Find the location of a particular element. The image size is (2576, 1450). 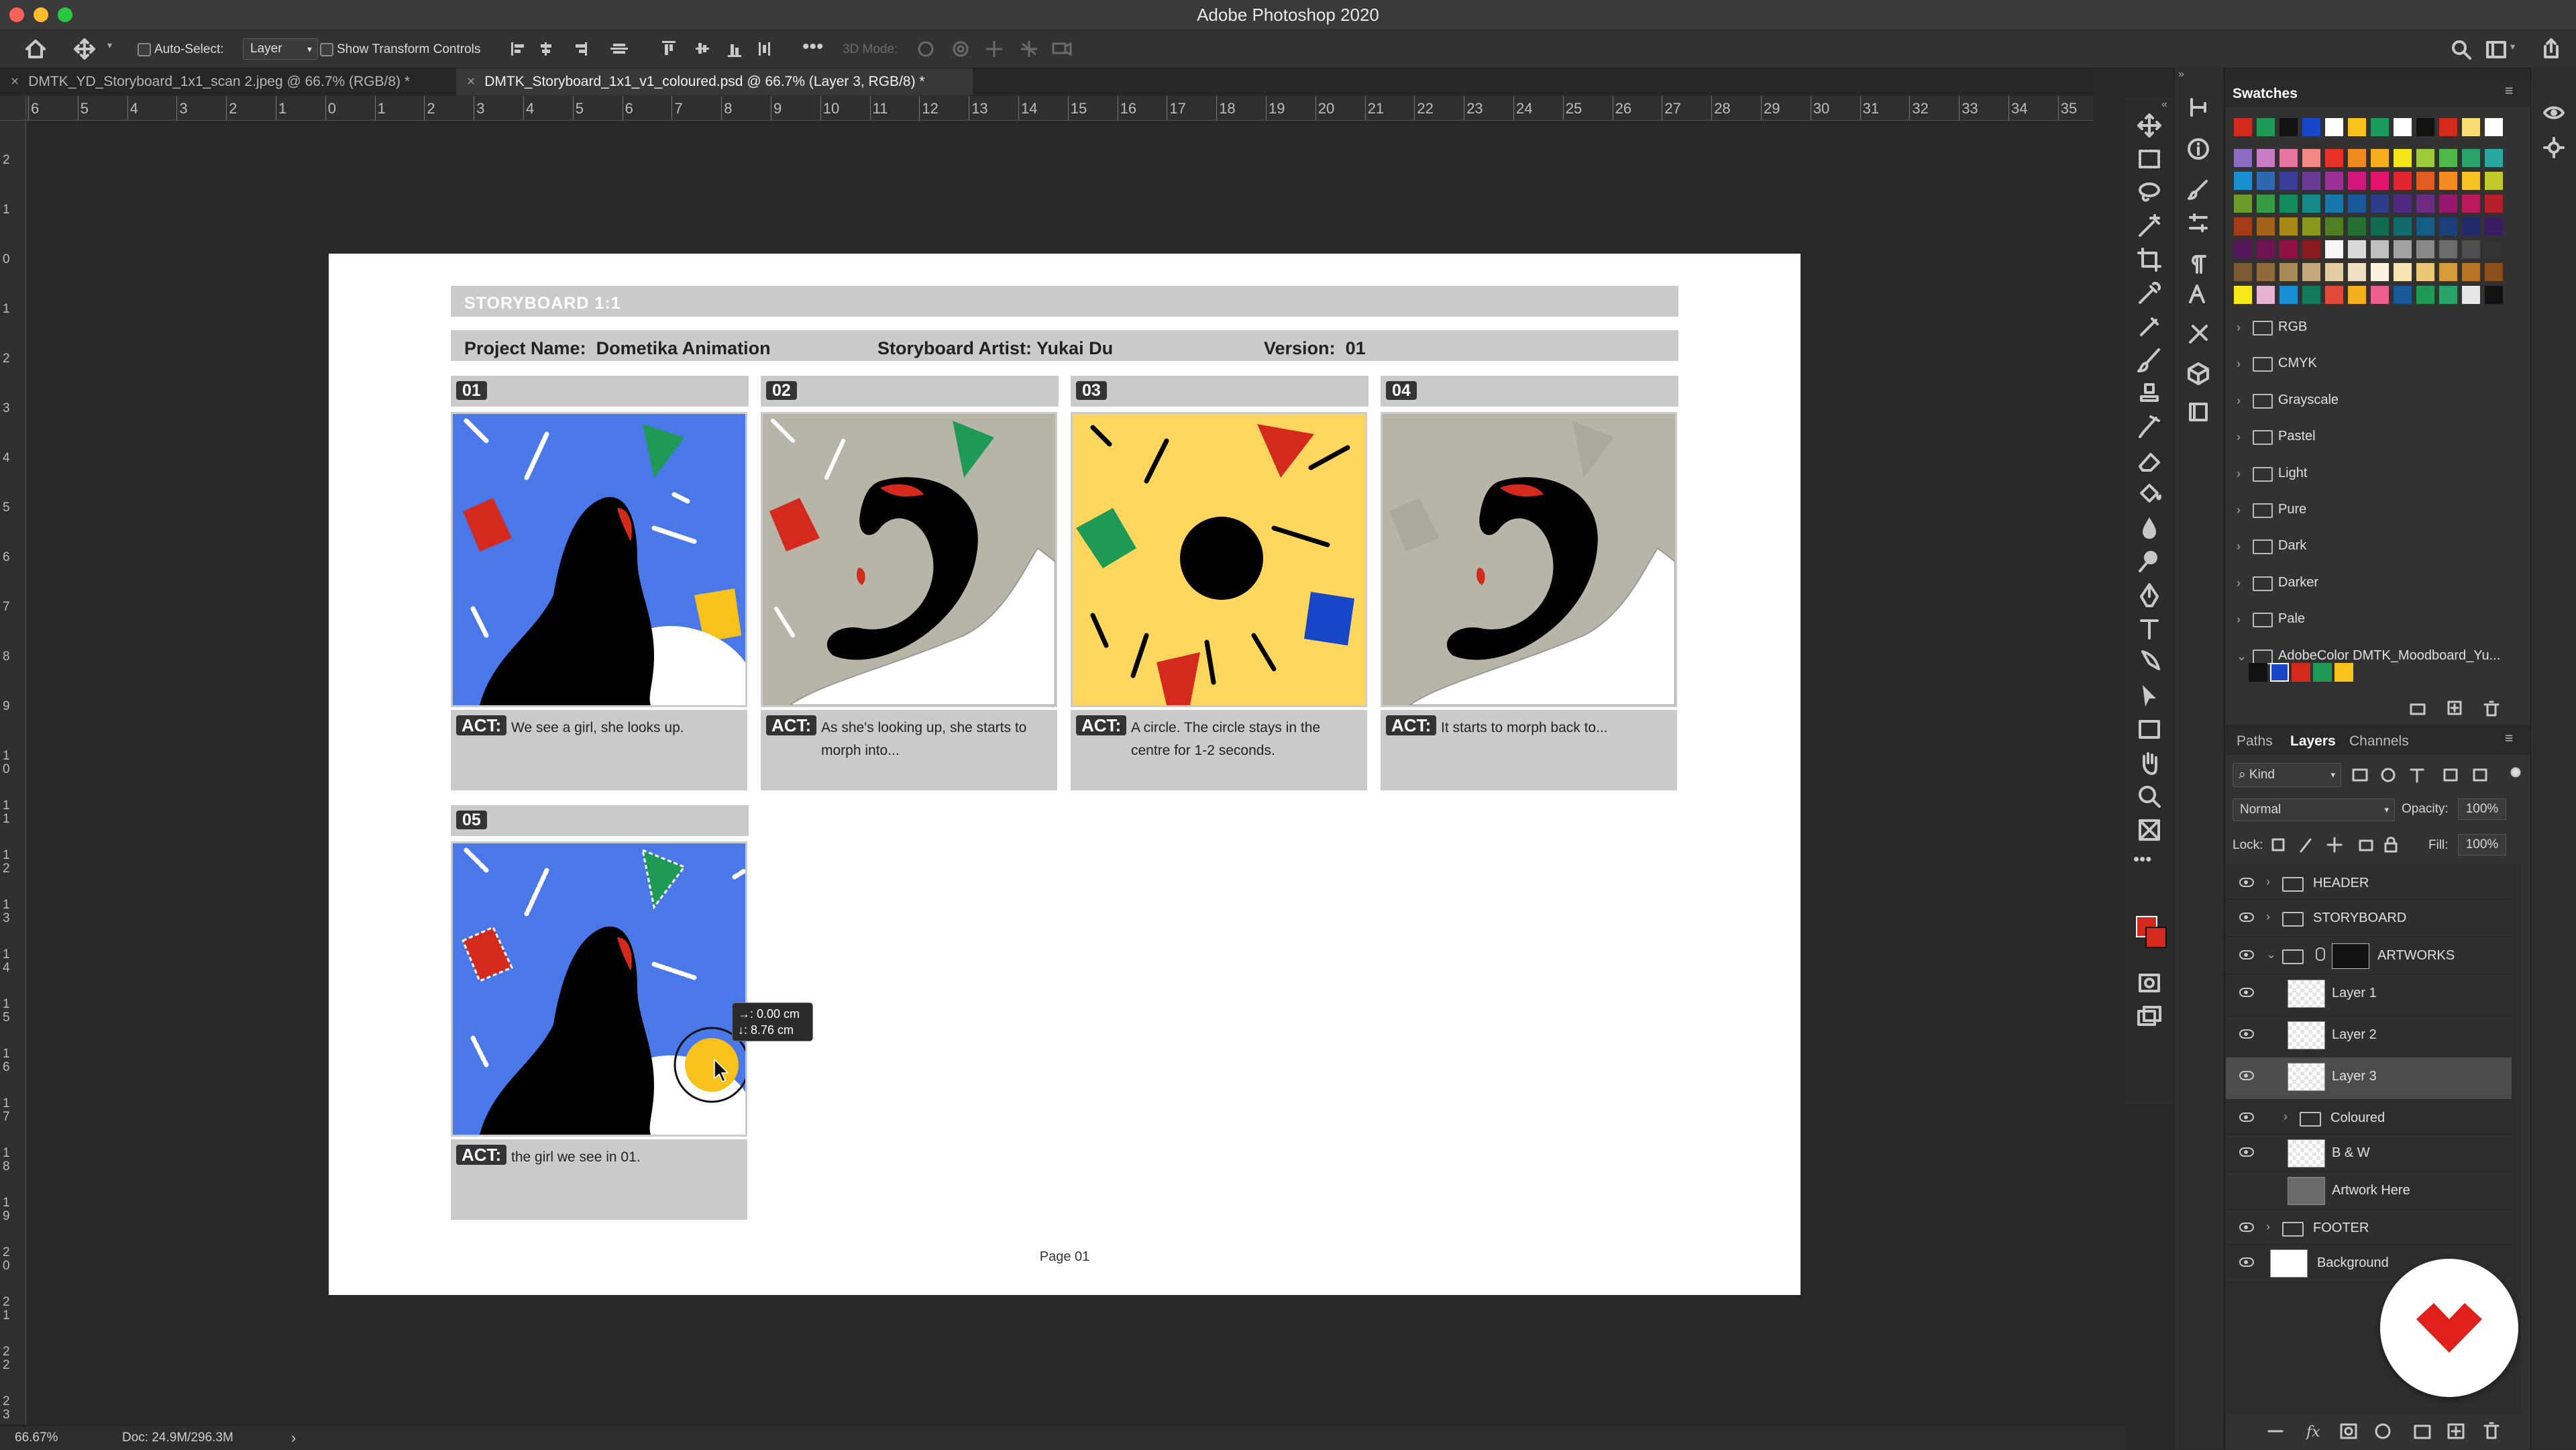

tab-channels: Channels is located at coordinates (2379, 741).